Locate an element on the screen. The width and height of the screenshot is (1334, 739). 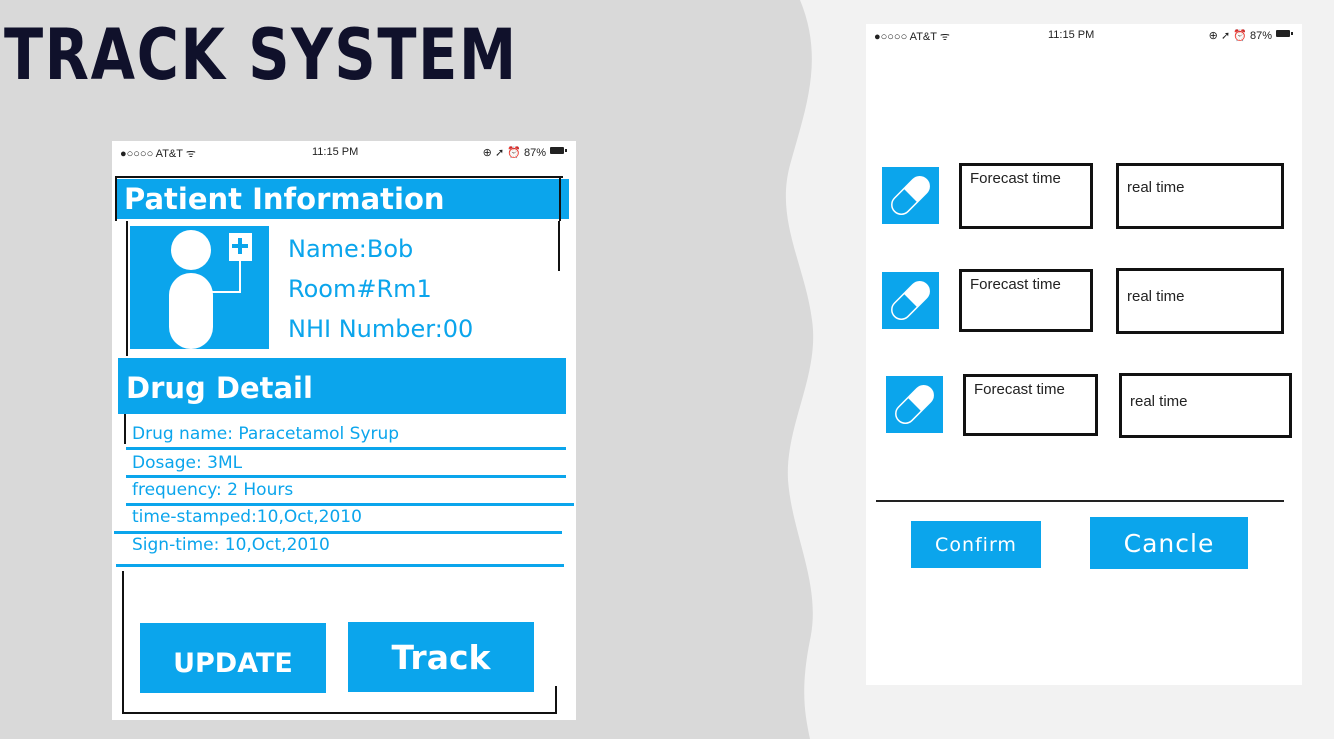
drug-frequency: frequency: 2 Hours is located at coordinates (213, 490).